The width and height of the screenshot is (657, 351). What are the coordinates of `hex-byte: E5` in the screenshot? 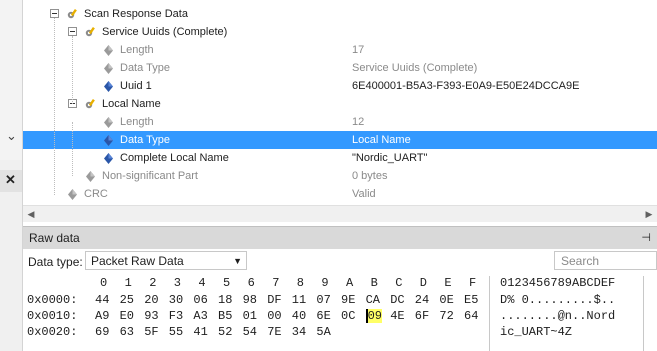 It's located at (471, 300).